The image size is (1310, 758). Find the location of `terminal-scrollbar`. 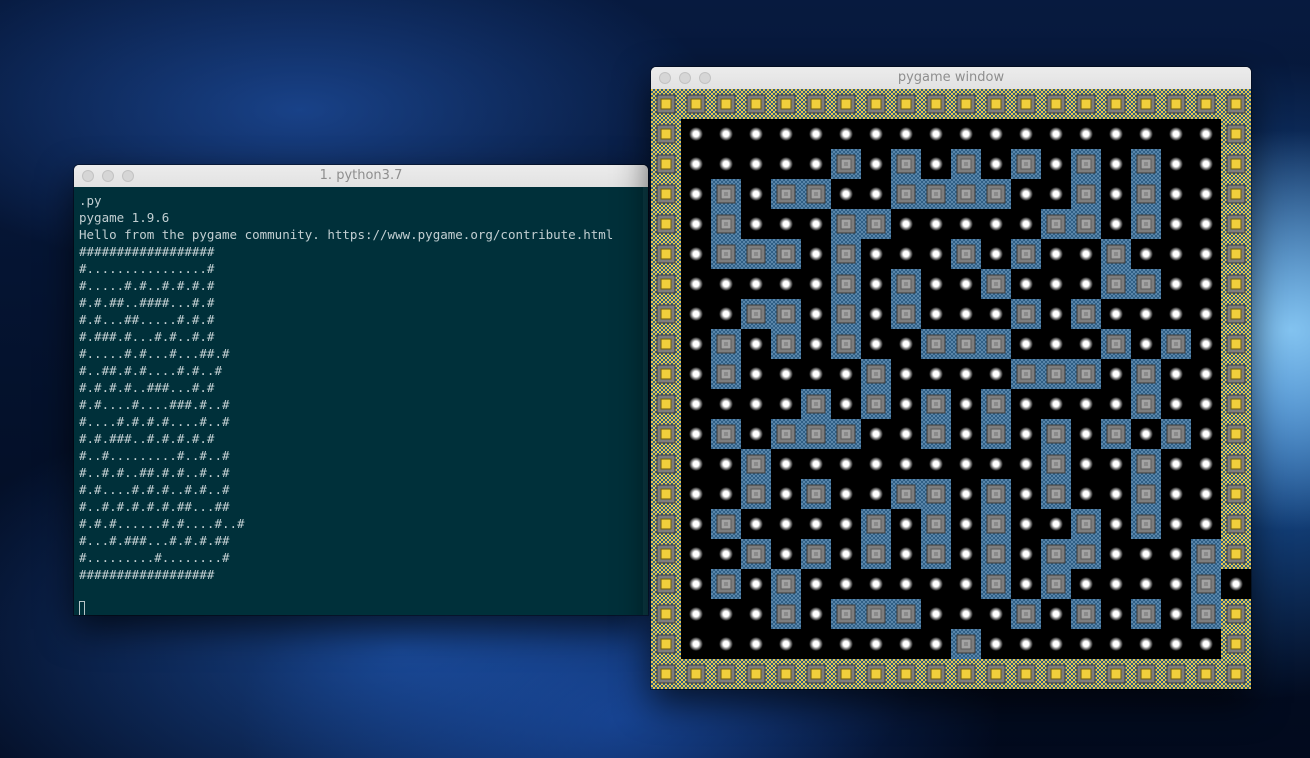

terminal-scrollbar is located at coordinates (645, 401).